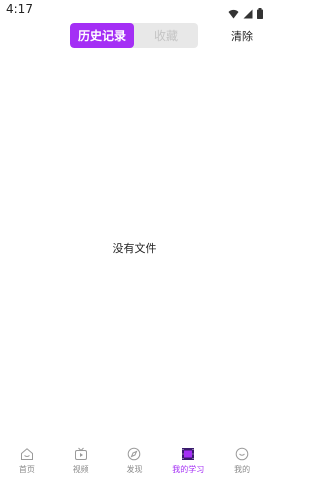 The image size is (320, 478). I want to click on tab-history: 历史记录, so click(102, 35).